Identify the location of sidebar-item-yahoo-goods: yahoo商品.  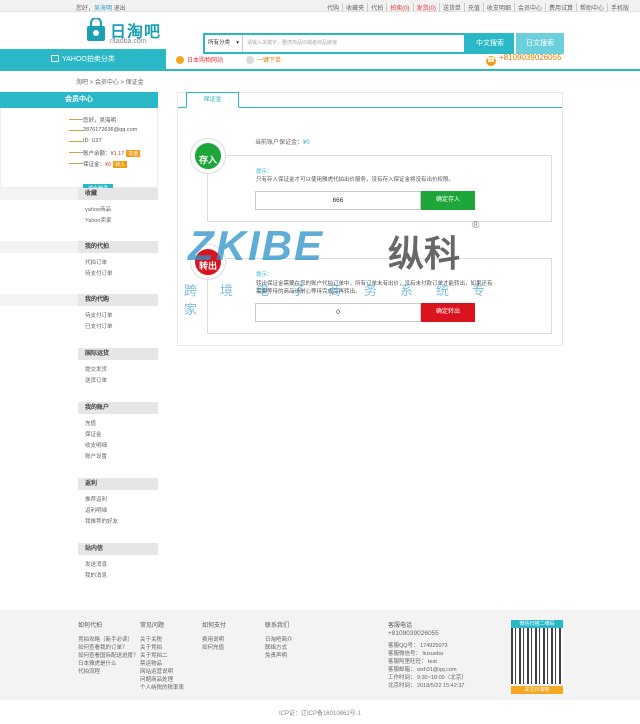
(121, 210).